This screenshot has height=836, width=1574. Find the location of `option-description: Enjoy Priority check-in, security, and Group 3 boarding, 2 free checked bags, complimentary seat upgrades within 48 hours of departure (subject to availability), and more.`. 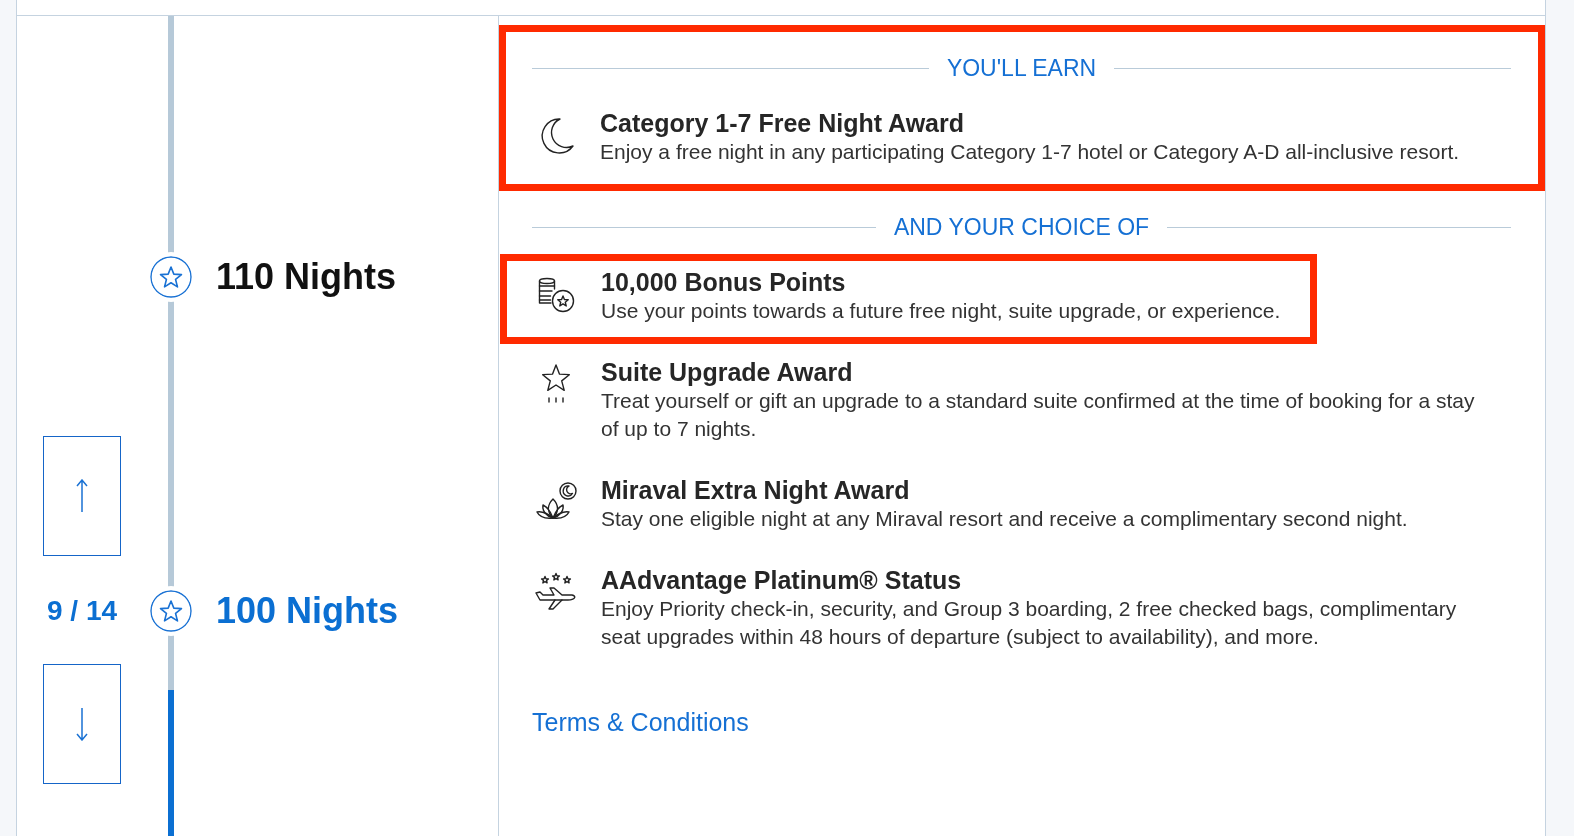

option-description: Enjoy Priority check-in, security, and Group 3 boarding, 2 free checked bags, complimentary seat upgrades within 48 hours of departure (subject to availability), and more. is located at coordinates (1029, 623).